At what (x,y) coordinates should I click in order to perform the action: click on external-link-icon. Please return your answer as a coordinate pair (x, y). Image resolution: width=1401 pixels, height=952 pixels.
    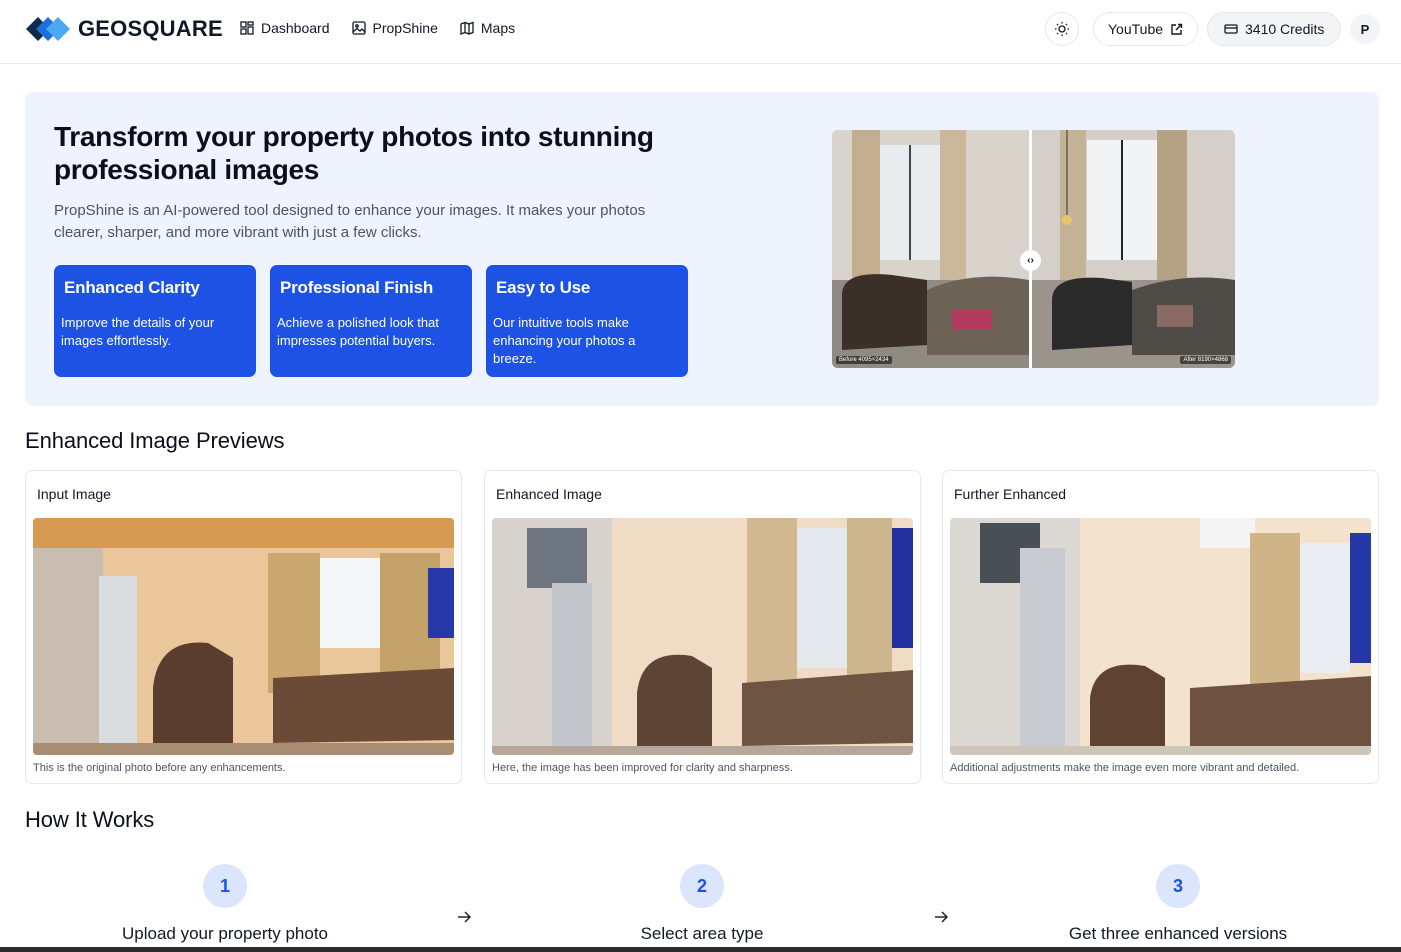
    Looking at the image, I should click on (1177, 29).